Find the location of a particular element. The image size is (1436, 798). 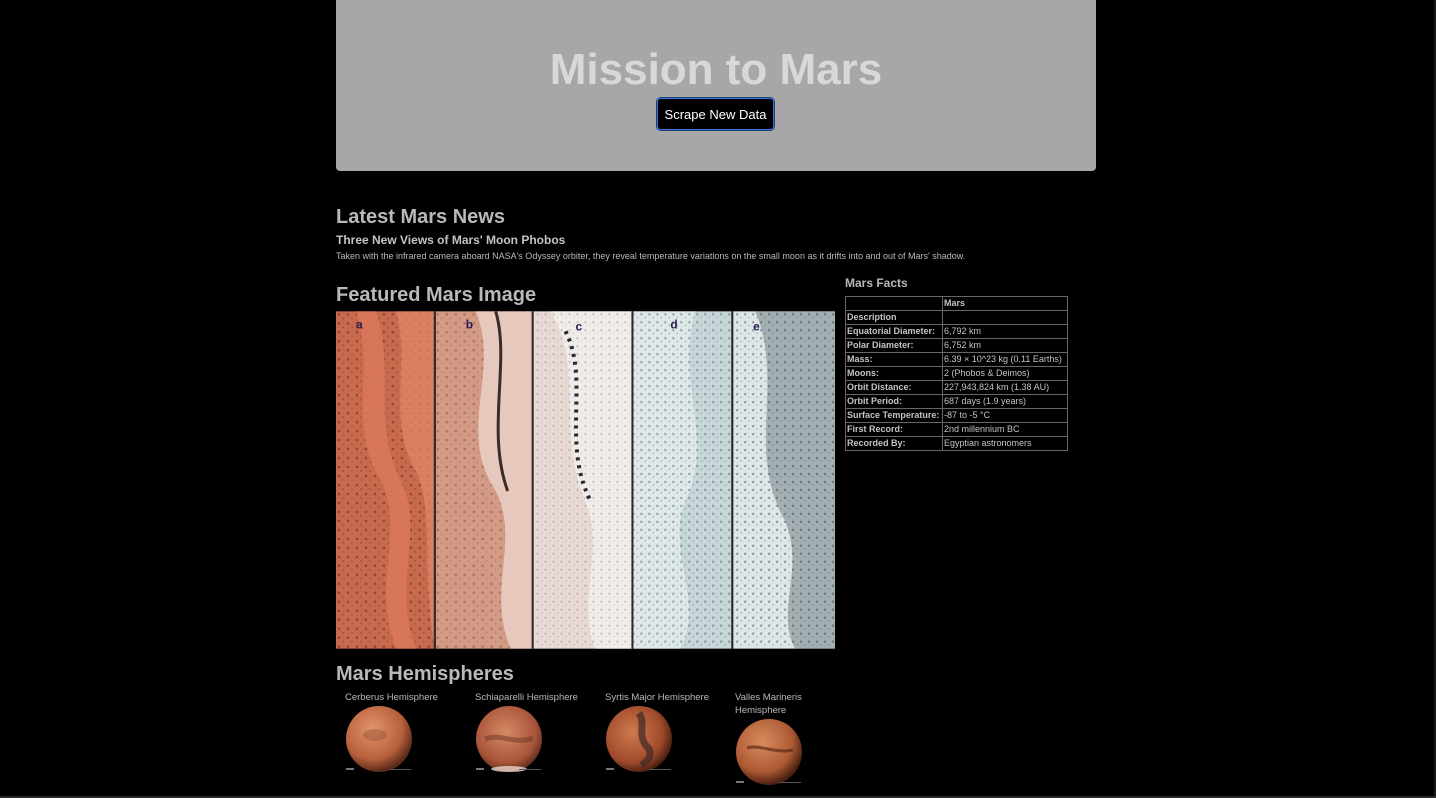

table-column-header: Mars is located at coordinates (1005, 303).